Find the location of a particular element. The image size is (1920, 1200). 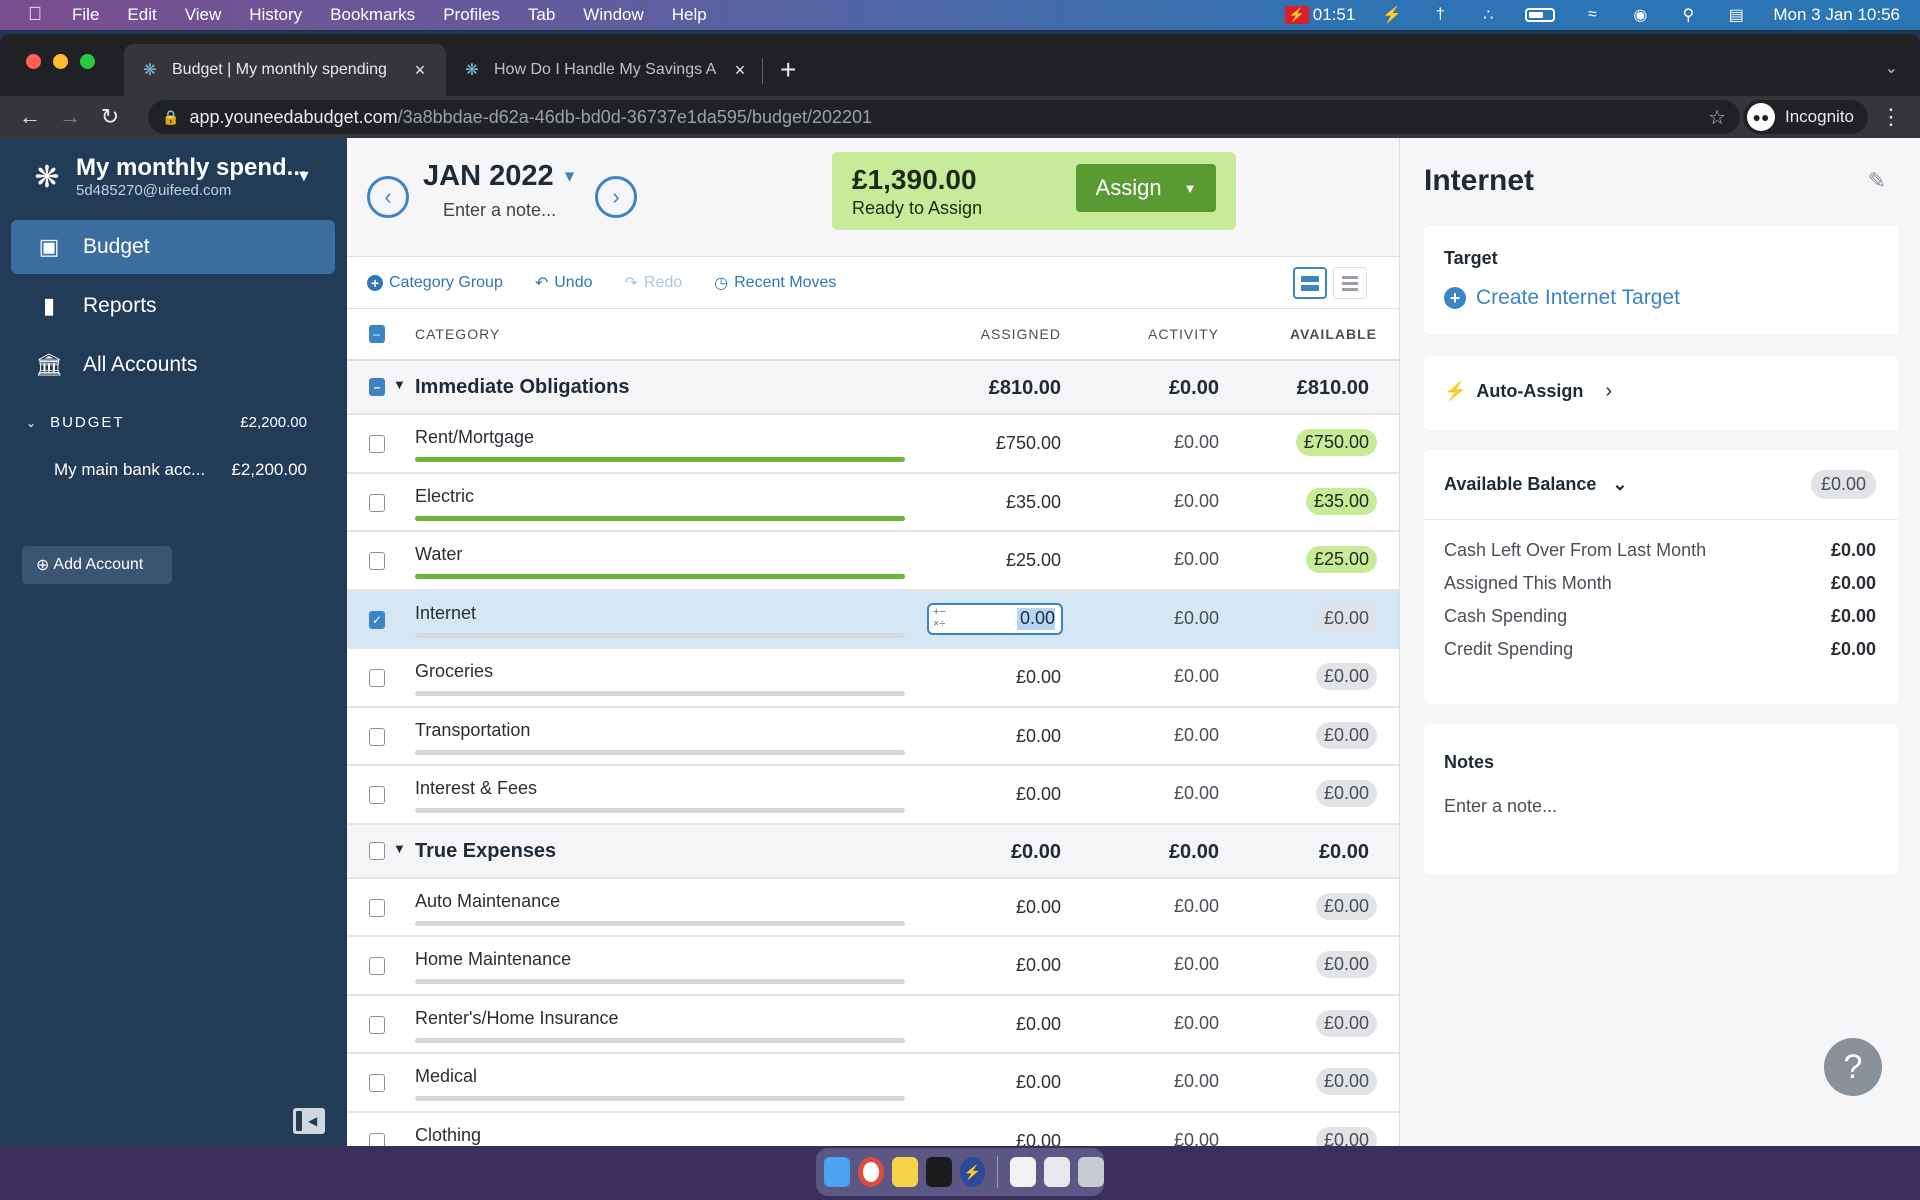

menu-view: View is located at coordinates (203, 15).